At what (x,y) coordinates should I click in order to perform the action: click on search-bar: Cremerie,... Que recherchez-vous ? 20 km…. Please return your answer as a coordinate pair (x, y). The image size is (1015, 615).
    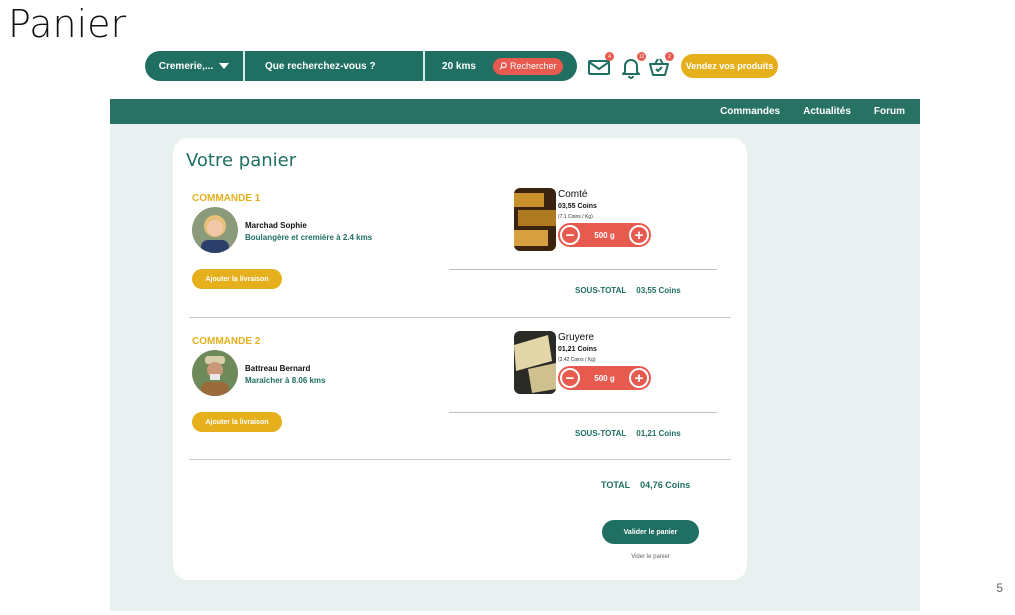
    Looking at the image, I should click on (361, 66).